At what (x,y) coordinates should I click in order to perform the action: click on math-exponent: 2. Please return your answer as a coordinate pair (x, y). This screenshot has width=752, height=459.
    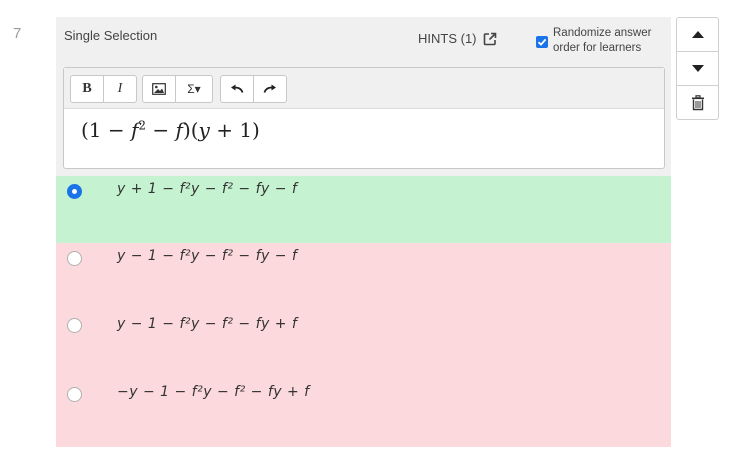
    Looking at the image, I should click on (142, 125).